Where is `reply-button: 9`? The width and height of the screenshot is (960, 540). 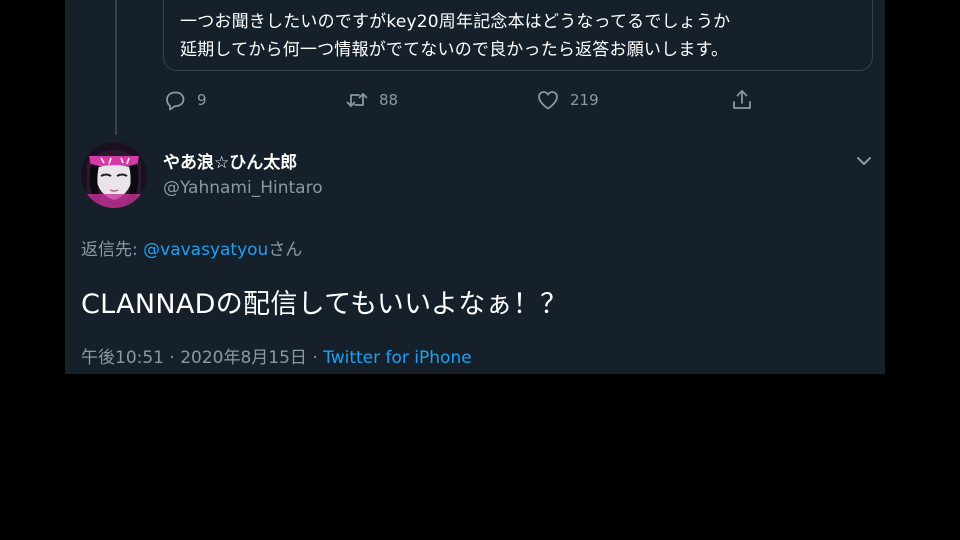
reply-button: 9 is located at coordinates (185, 100).